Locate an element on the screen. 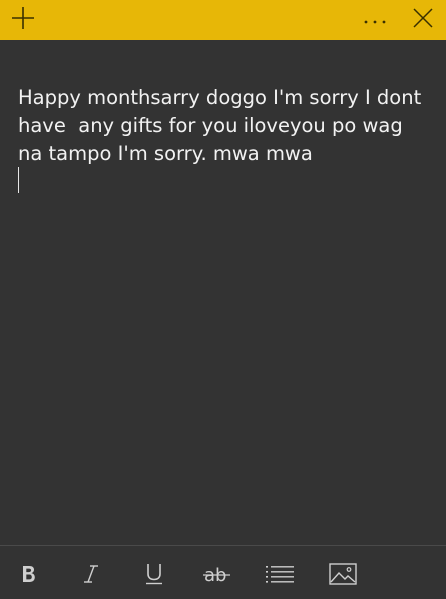 The image size is (446, 599). italic-icon is located at coordinates (91, 574).